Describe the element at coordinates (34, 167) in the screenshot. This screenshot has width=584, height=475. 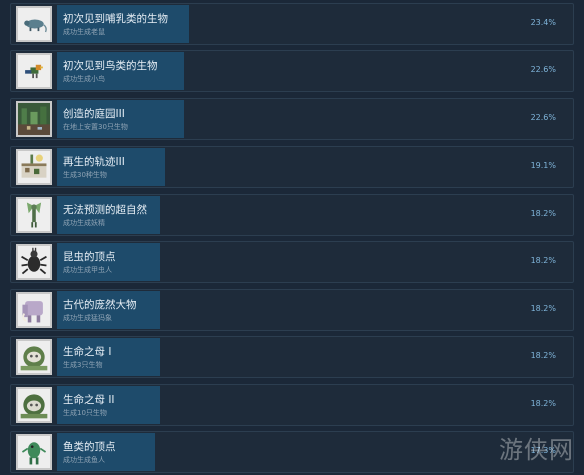
I see `regeneration-icon` at that location.